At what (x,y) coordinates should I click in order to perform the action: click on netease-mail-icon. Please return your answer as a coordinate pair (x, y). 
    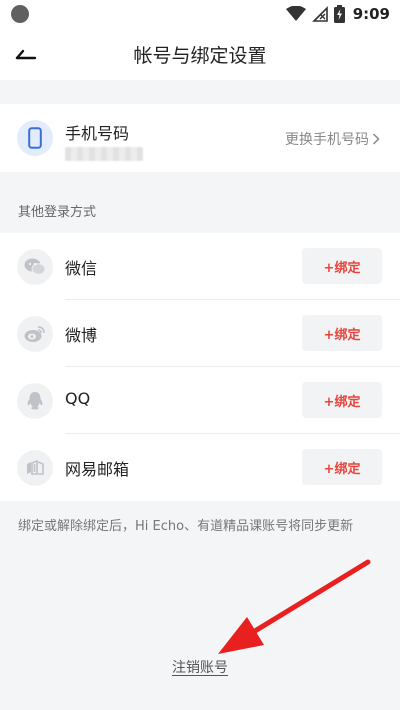
    Looking at the image, I should click on (35, 467).